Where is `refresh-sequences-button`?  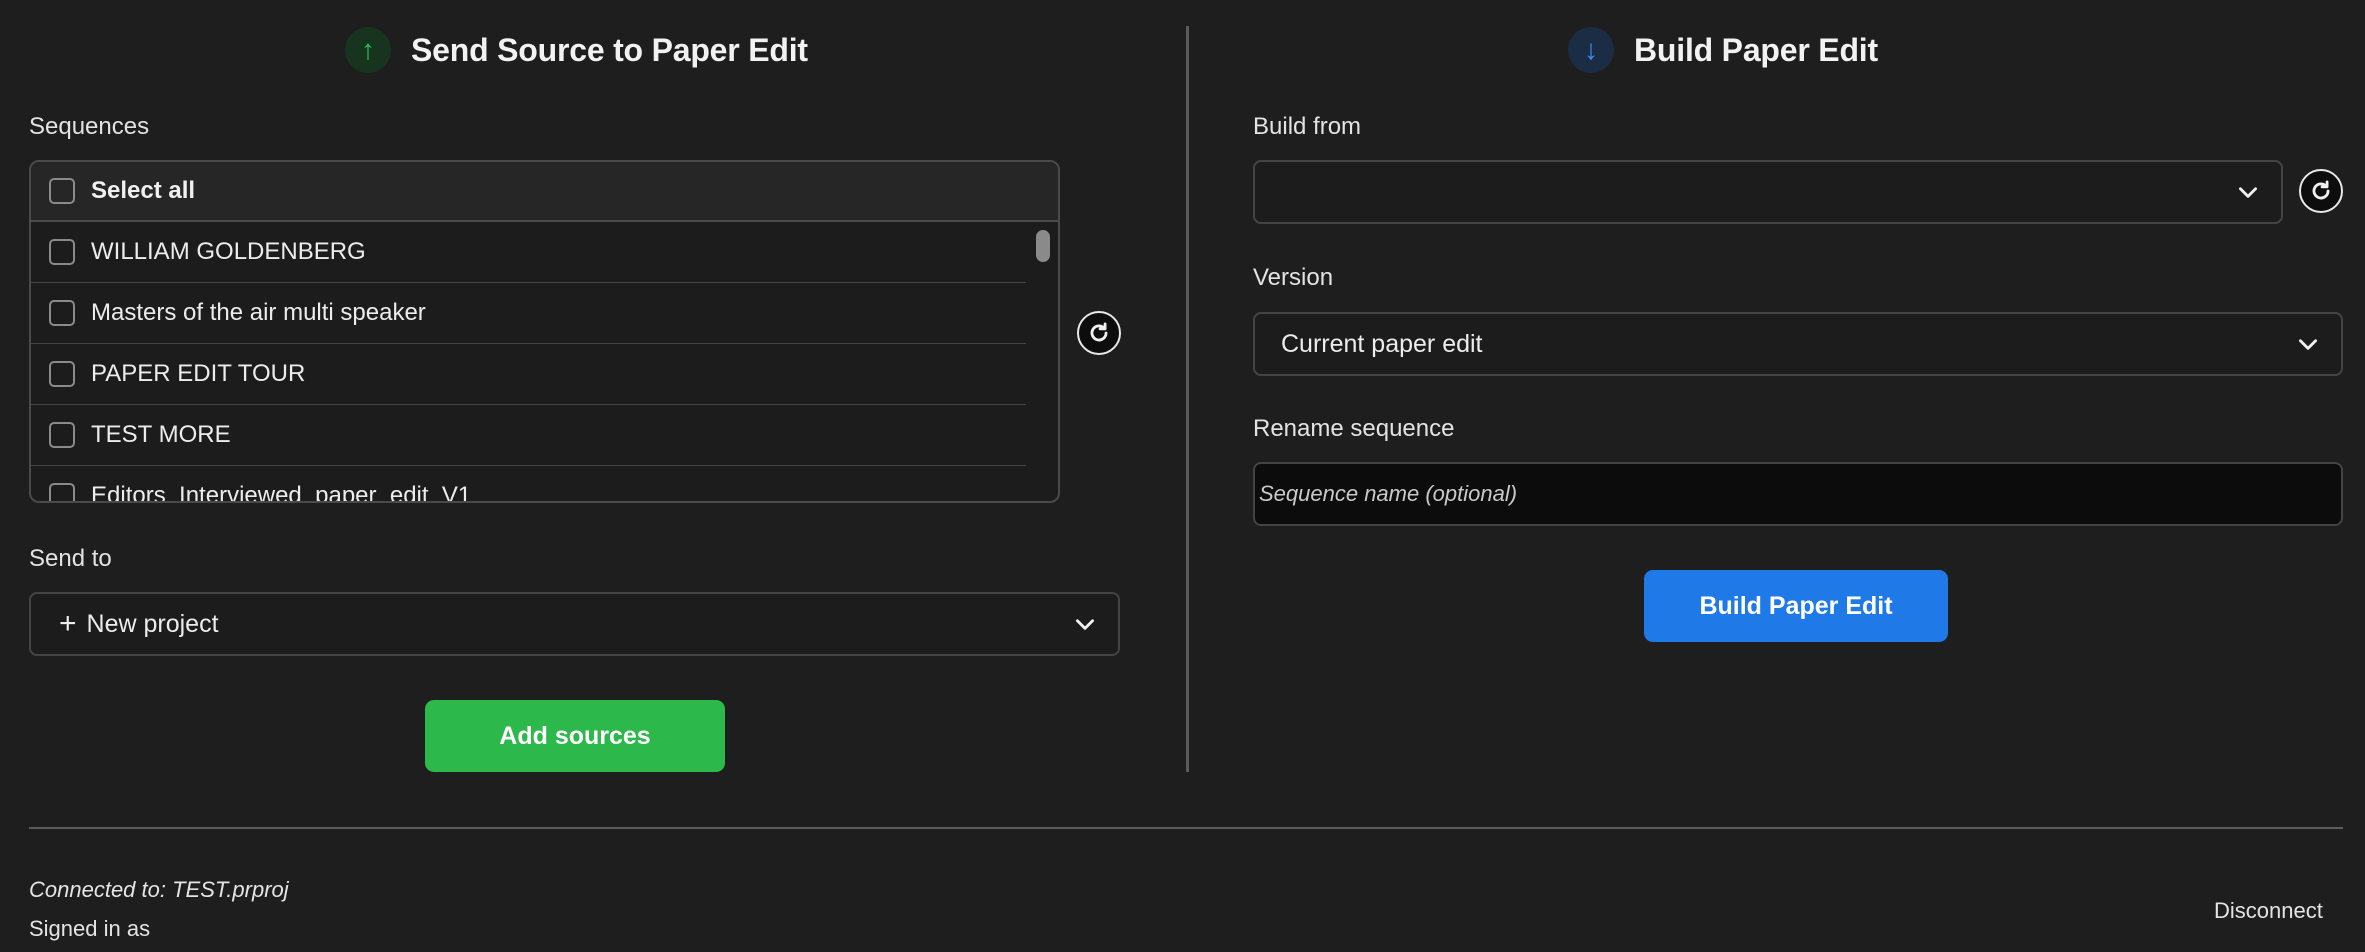 refresh-sequences-button is located at coordinates (1099, 333).